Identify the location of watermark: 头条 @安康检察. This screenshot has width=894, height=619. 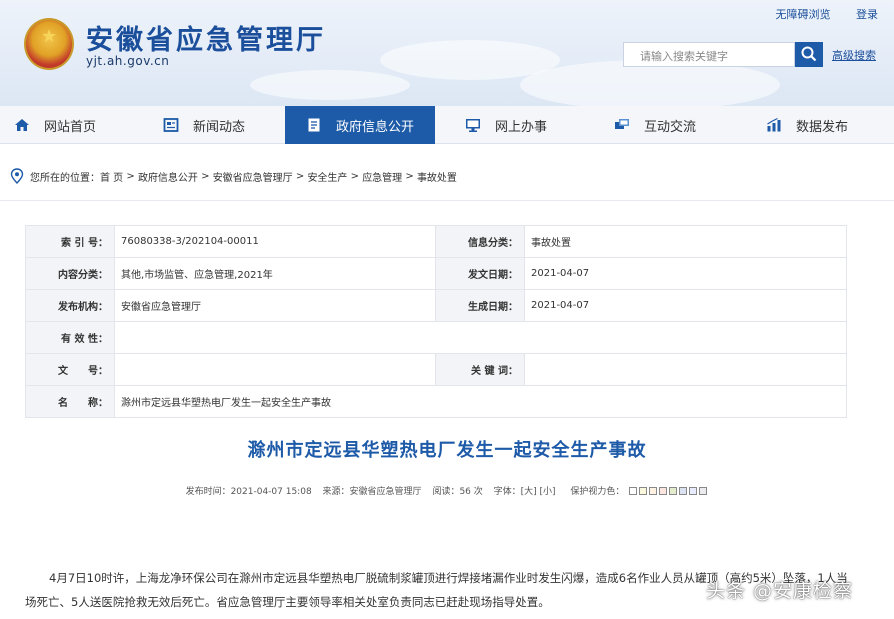
(780, 591).